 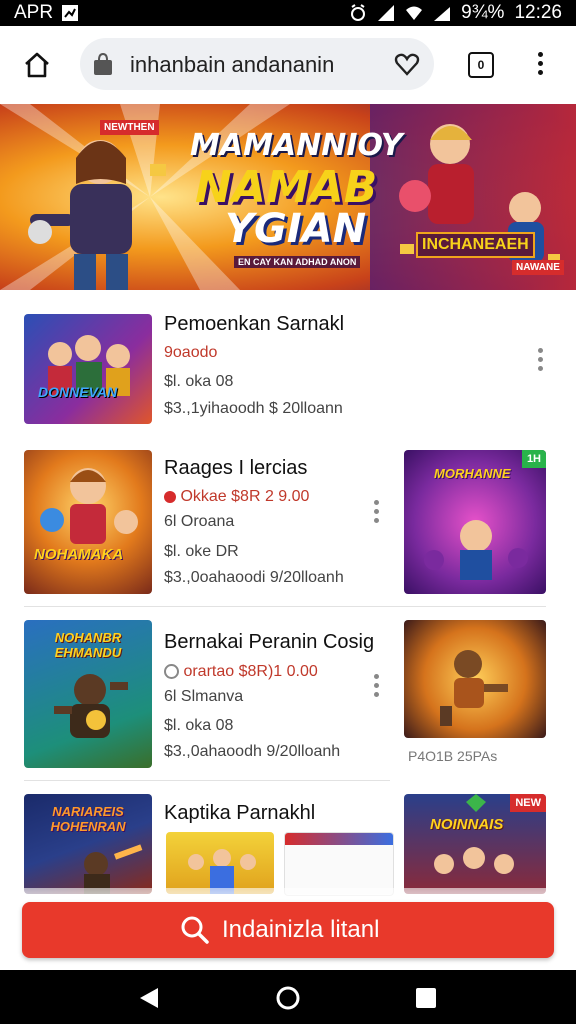 What do you see at coordinates (195, 930) in the screenshot?
I see `search-icon` at bounding box center [195, 930].